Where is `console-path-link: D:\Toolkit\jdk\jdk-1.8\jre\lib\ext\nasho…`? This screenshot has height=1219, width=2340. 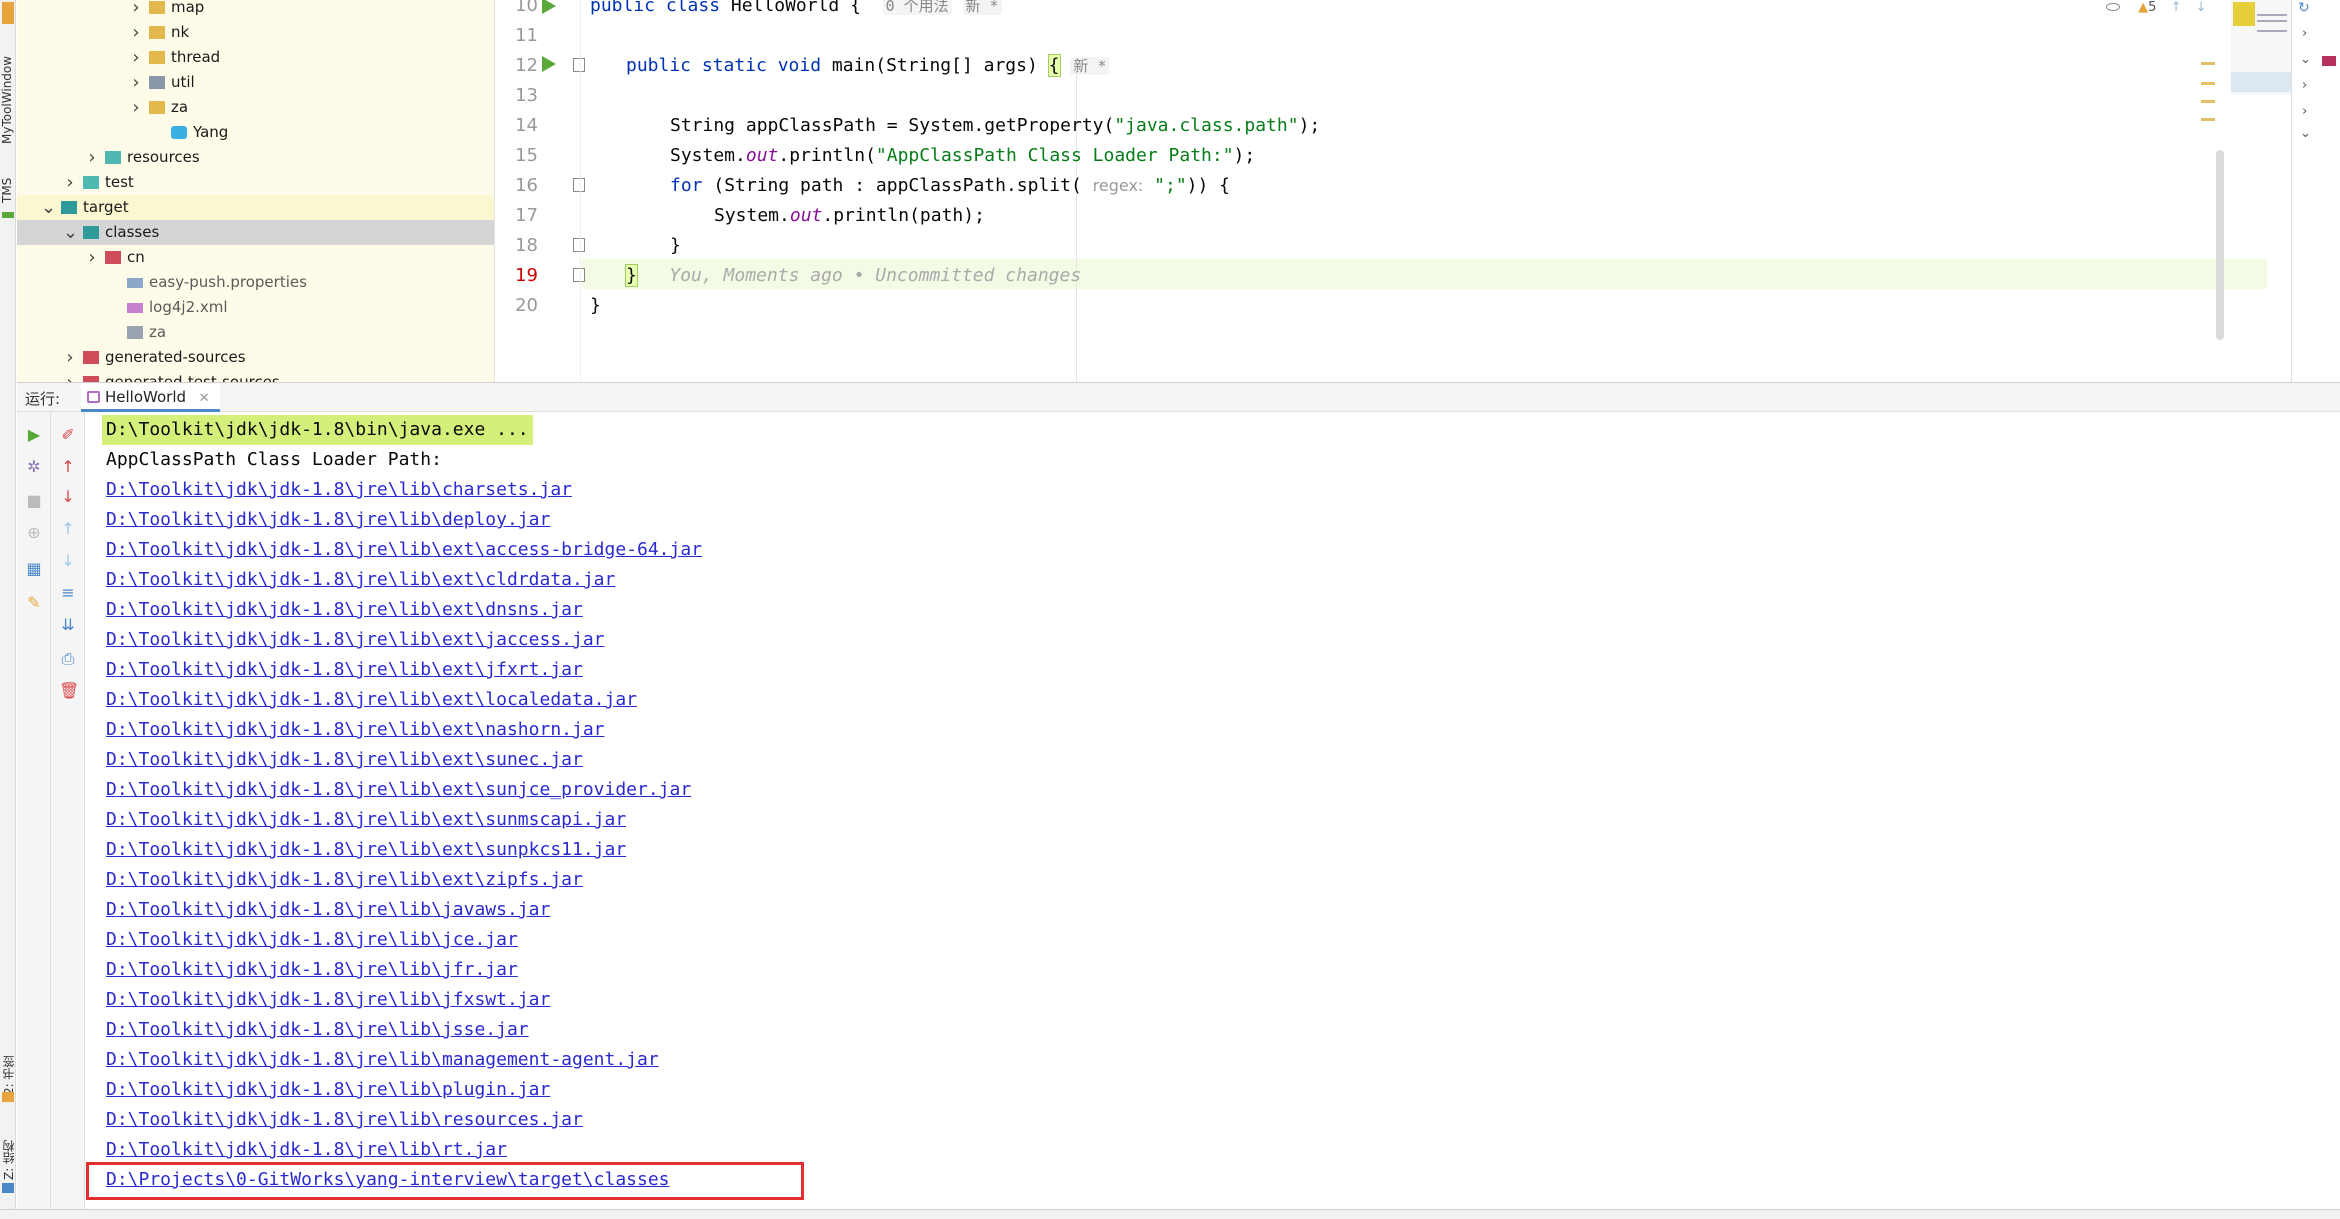 console-path-link: D:\Toolkit\jdk\jdk-1.8\jre\lib\ext\nasho… is located at coordinates (355, 730).